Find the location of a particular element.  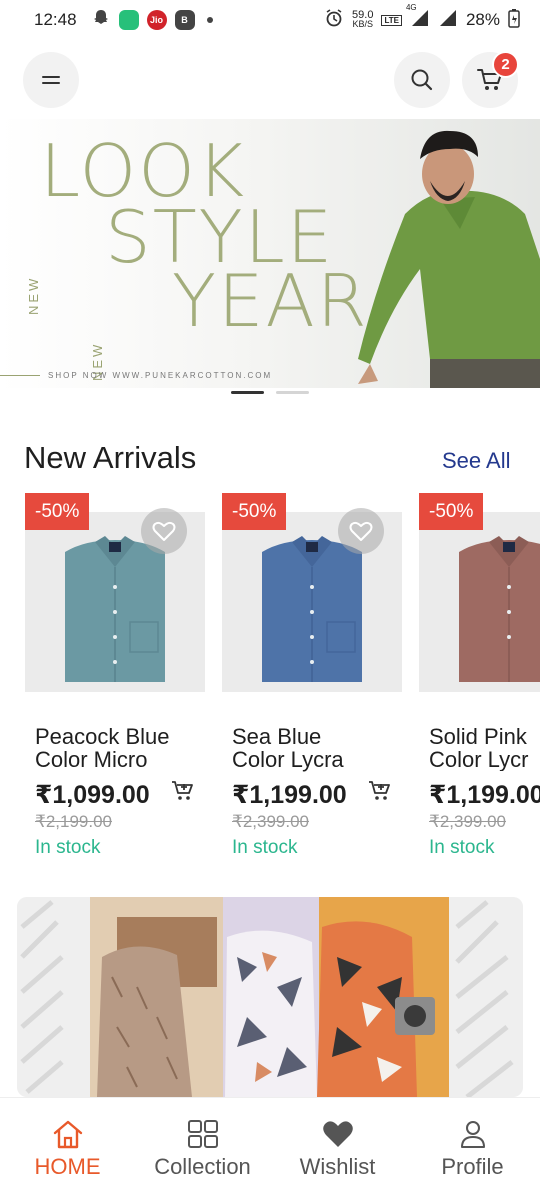

product-name: Peacock Blue Color Micro is located at coordinates (135, 748).